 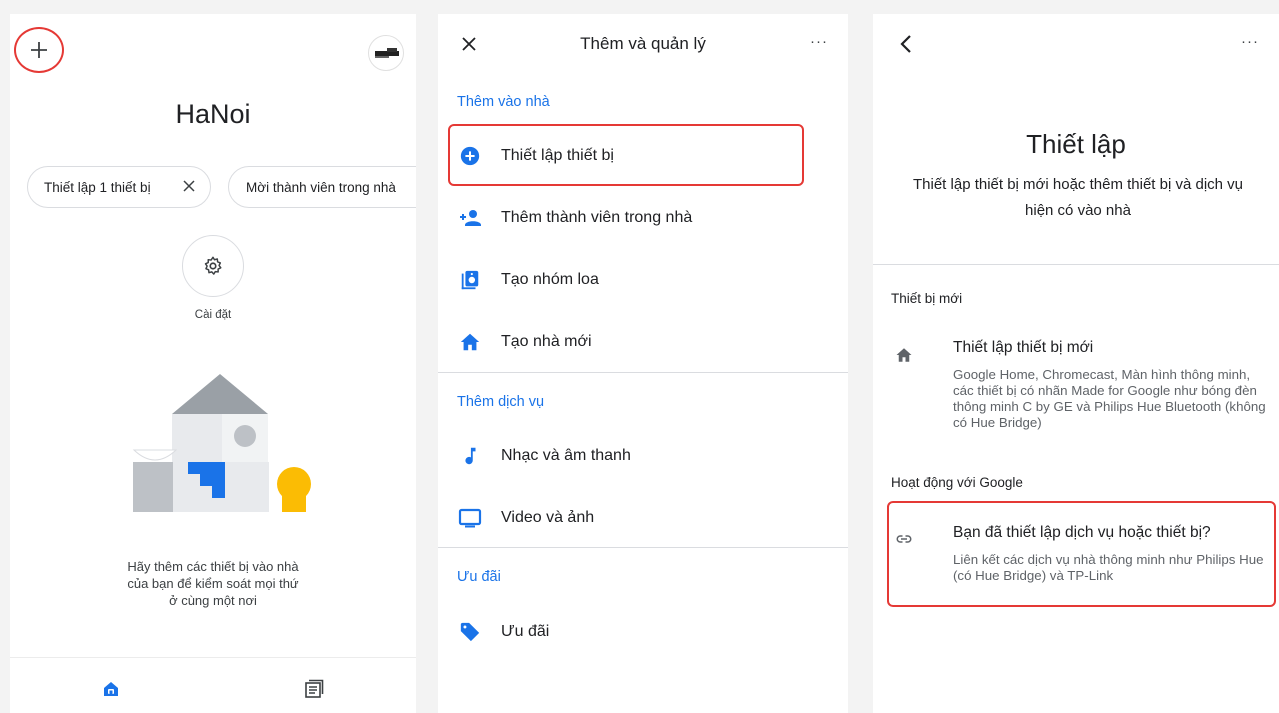 What do you see at coordinates (213, 685) in the screenshot?
I see `bottom-nav` at bounding box center [213, 685].